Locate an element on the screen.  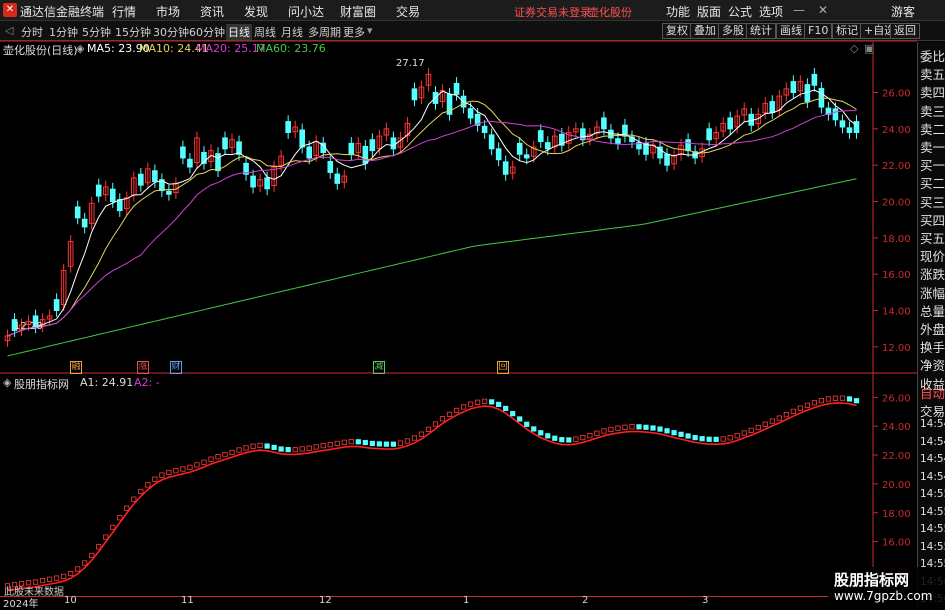
collapse-icon: ▣ is located at coordinates (869, 48).